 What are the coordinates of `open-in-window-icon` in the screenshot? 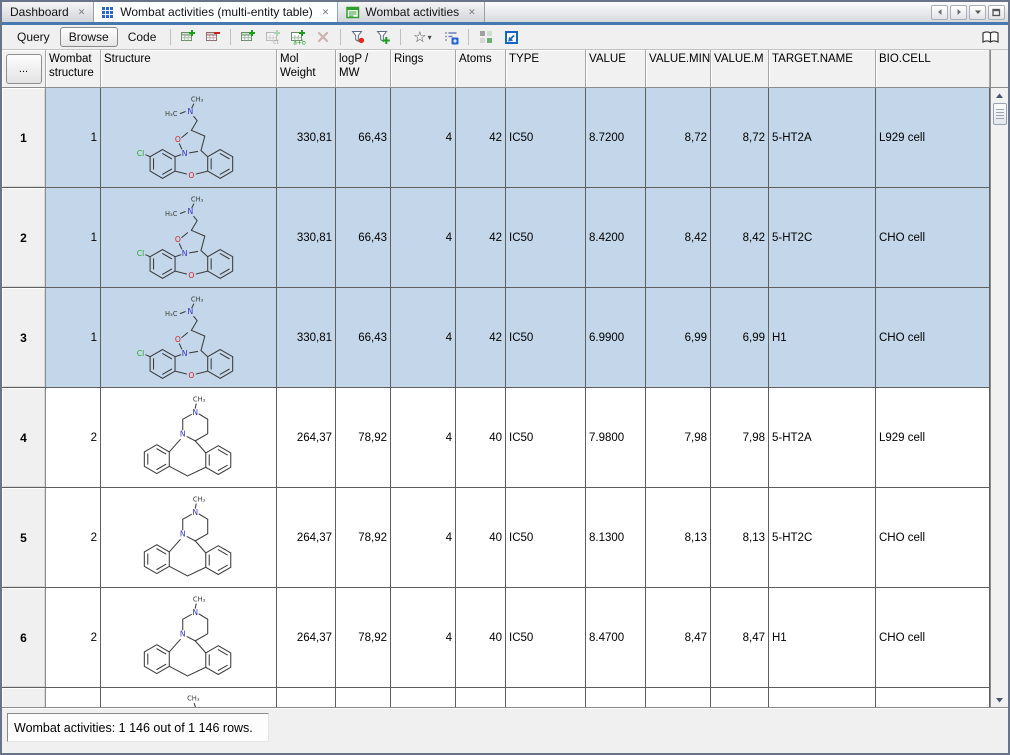 It's located at (511, 37).